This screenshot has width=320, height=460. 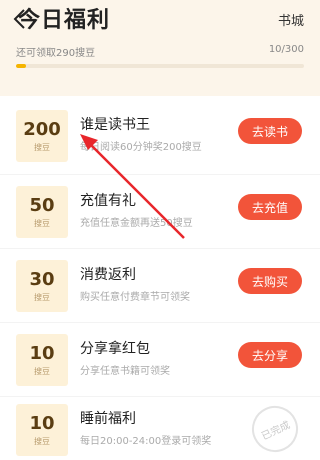 I want to click on progress-count: 10/300, so click(x=286, y=49).